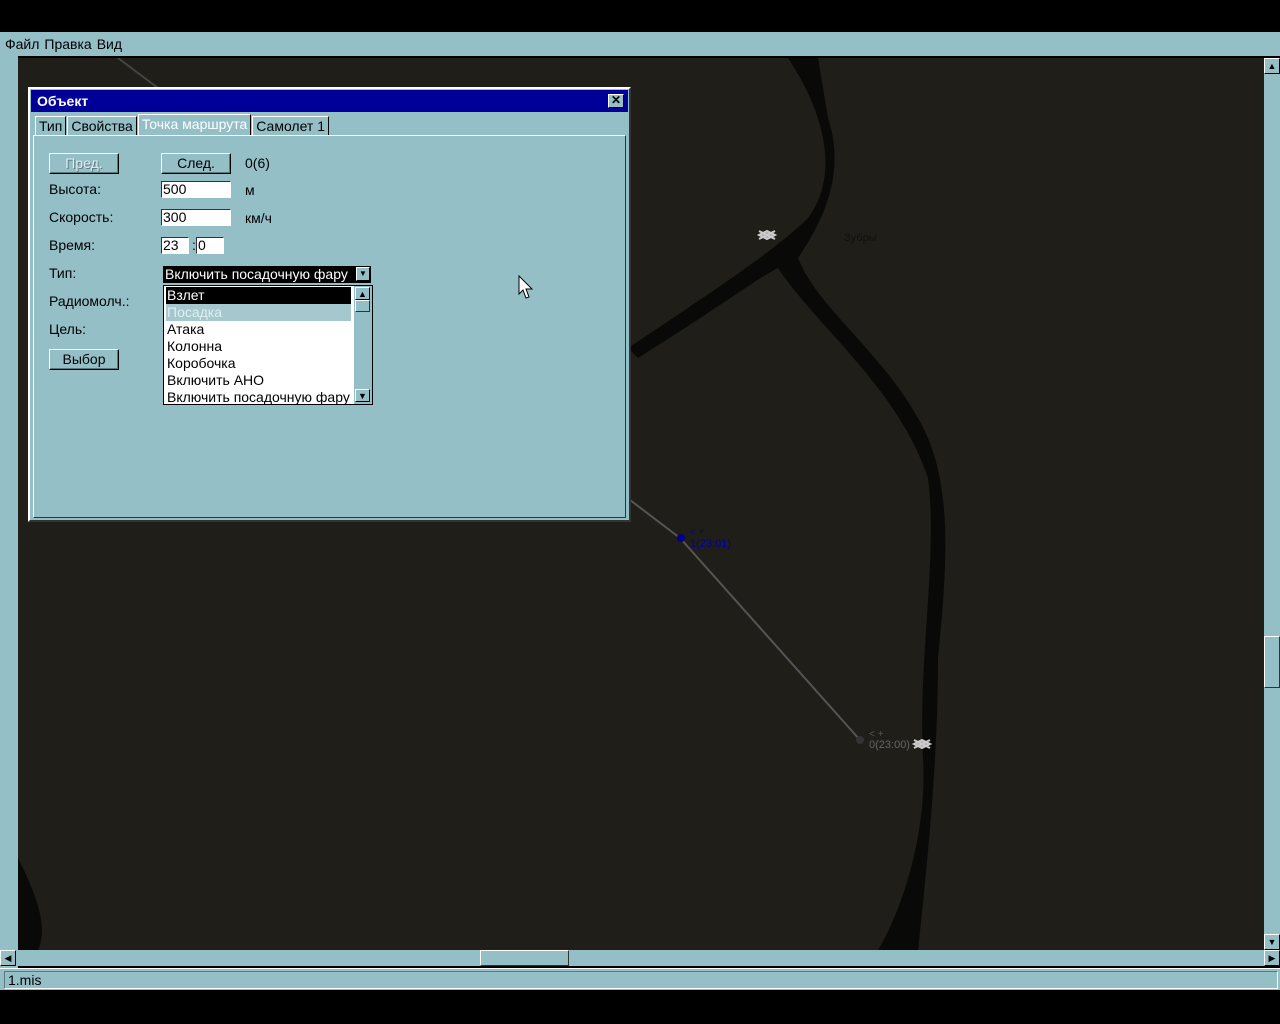  I want to click on scroll-up-arrow-icon: ▲, so click(1272, 66).